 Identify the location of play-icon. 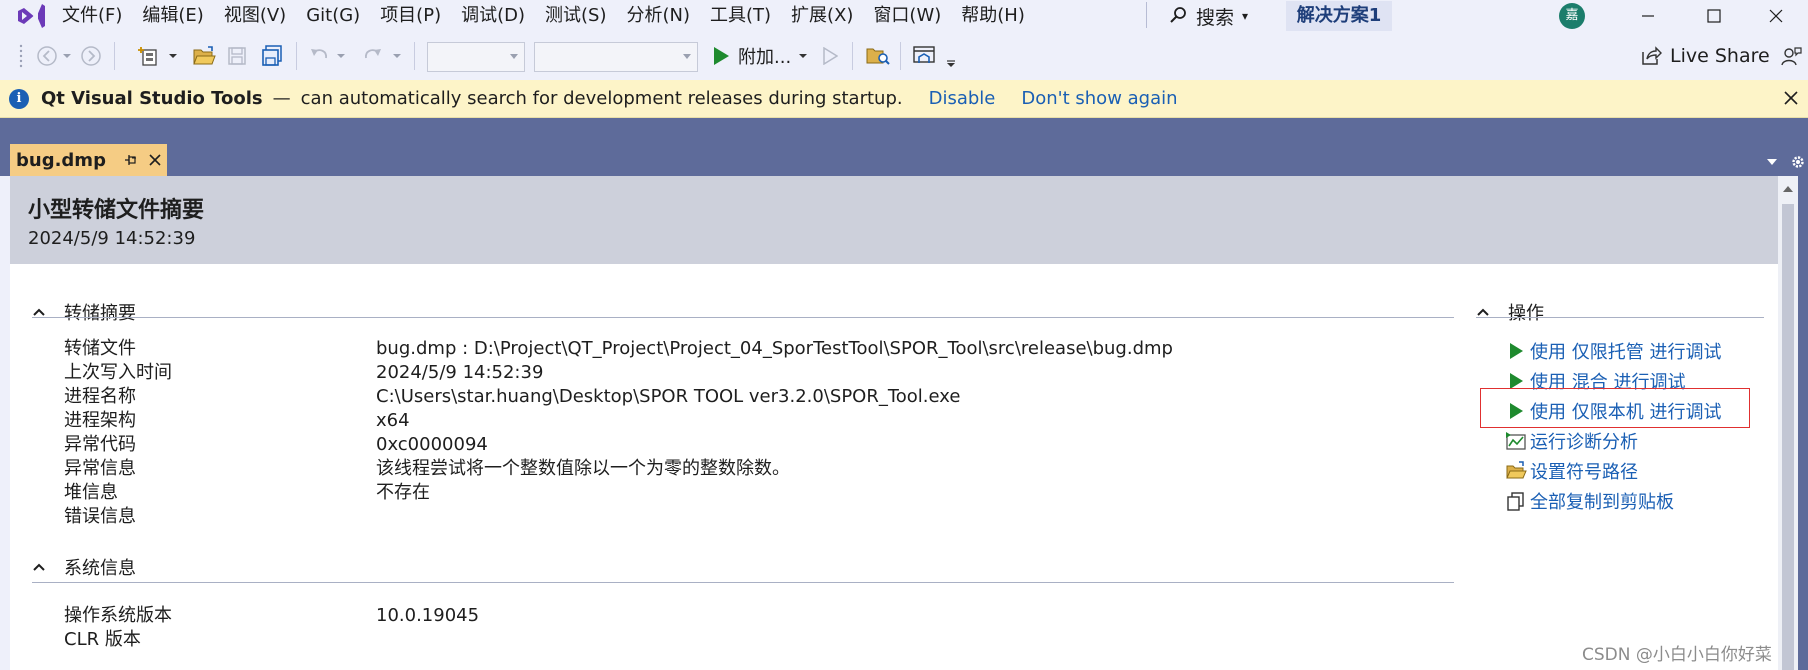
(1516, 351).